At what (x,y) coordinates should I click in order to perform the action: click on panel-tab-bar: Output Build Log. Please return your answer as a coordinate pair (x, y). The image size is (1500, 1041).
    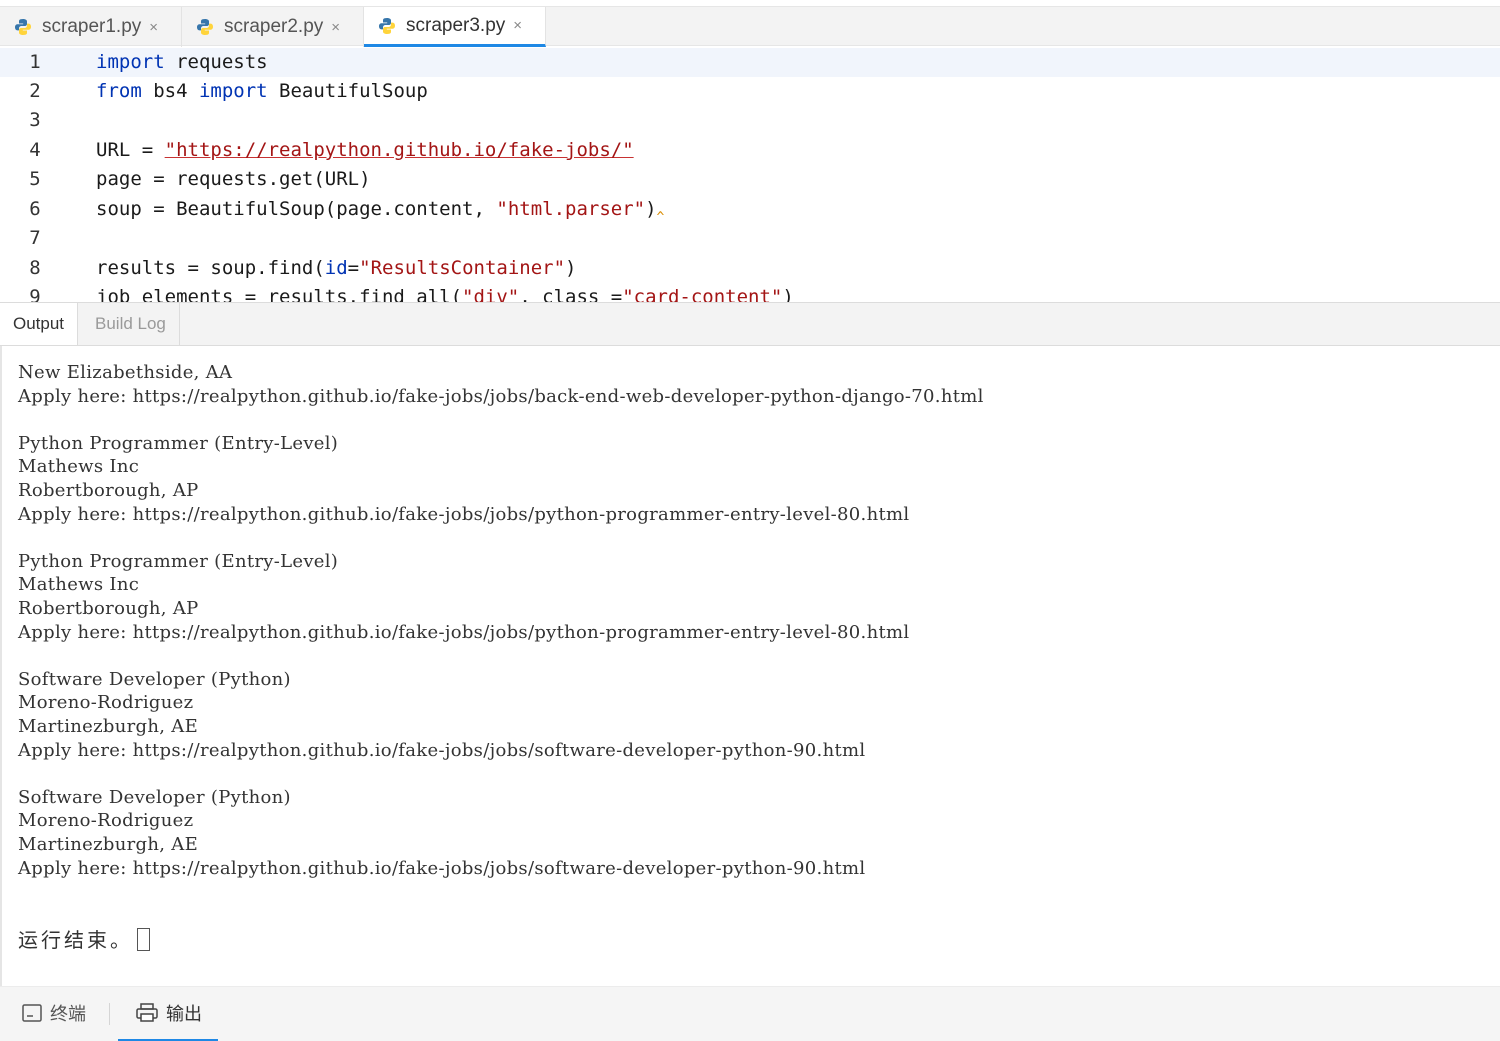
    Looking at the image, I should click on (750, 324).